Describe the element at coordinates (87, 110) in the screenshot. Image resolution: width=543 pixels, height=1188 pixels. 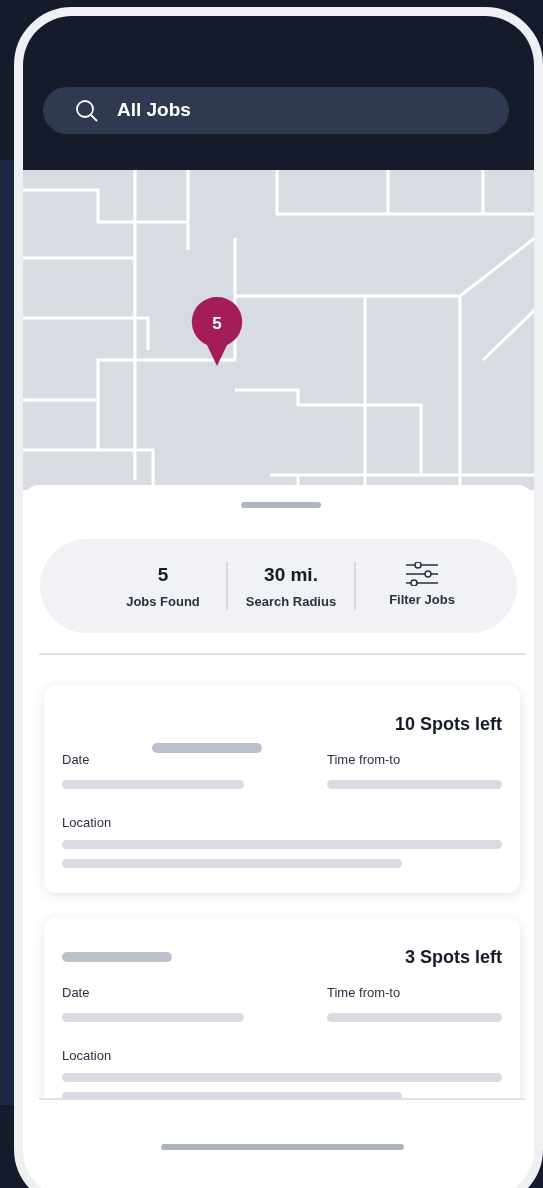
I see `search-icon` at that location.